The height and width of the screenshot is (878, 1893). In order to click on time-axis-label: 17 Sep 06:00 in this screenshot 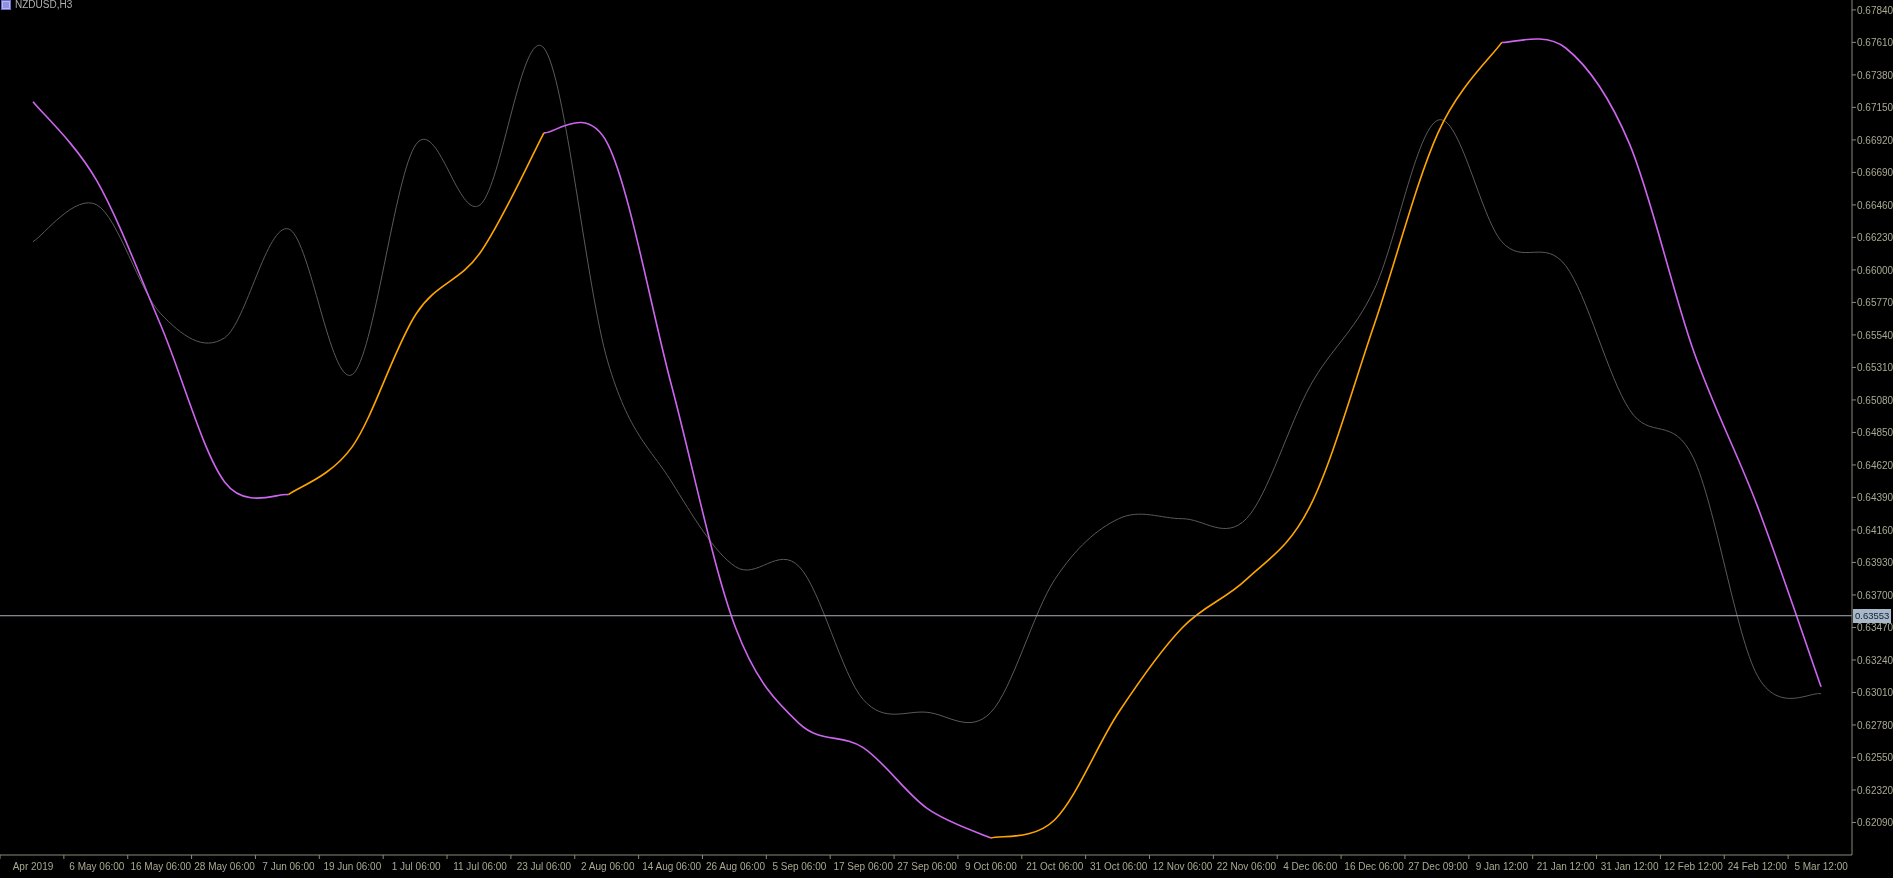, I will do `click(863, 866)`.